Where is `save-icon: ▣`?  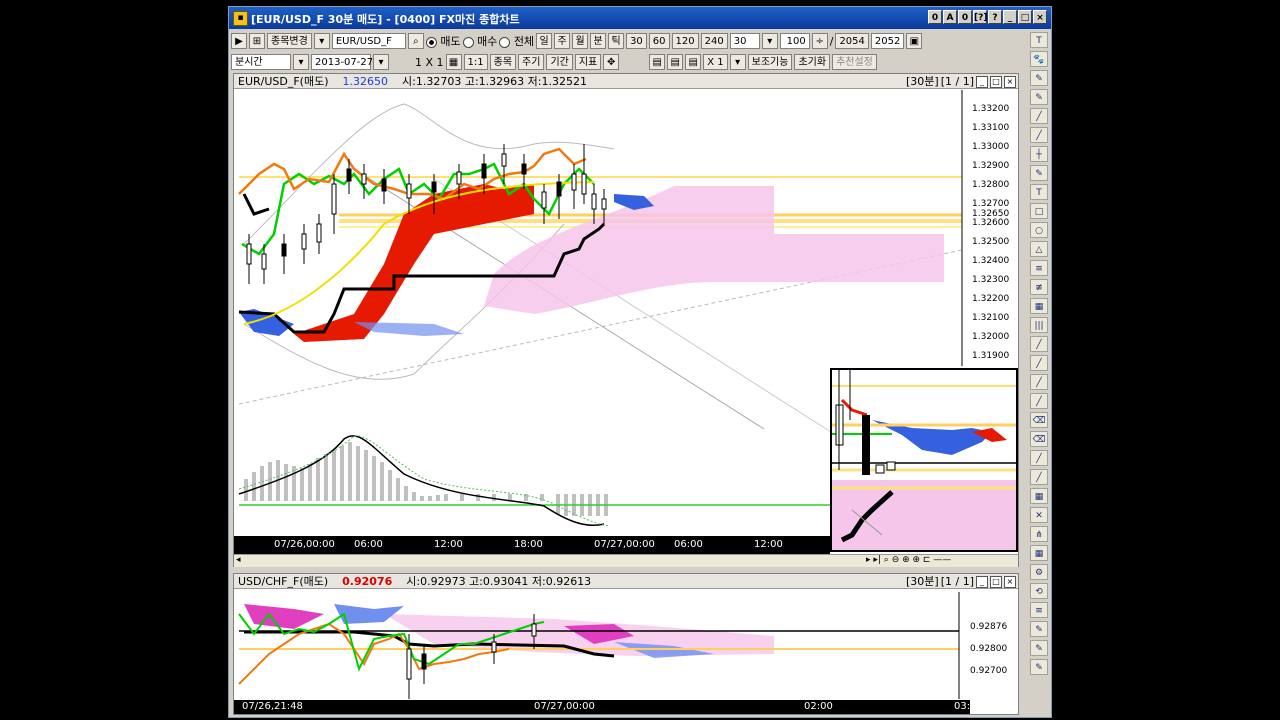
save-icon: ▣ is located at coordinates (914, 41).